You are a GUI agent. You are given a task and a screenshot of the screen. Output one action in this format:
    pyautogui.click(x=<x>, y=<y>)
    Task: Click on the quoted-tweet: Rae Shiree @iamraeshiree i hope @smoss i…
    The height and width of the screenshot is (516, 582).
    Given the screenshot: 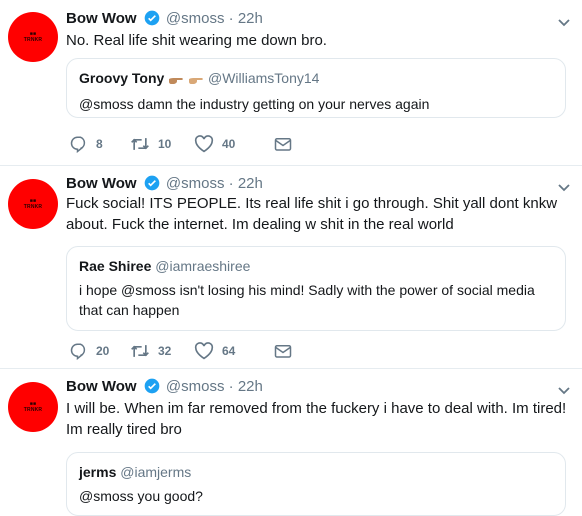 What is the action you would take?
    pyautogui.click(x=316, y=288)
    